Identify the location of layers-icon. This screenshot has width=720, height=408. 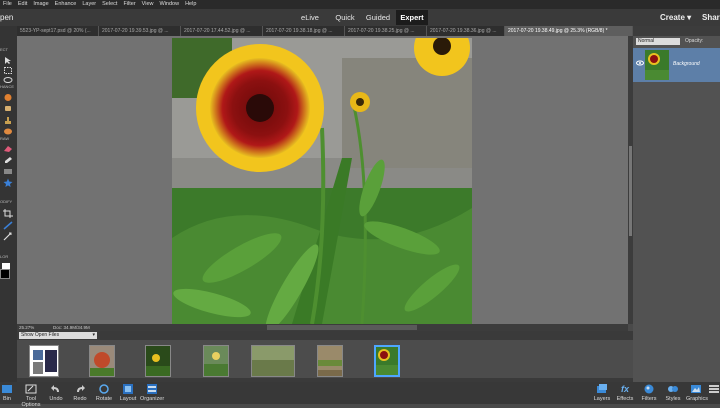
(602, 388).